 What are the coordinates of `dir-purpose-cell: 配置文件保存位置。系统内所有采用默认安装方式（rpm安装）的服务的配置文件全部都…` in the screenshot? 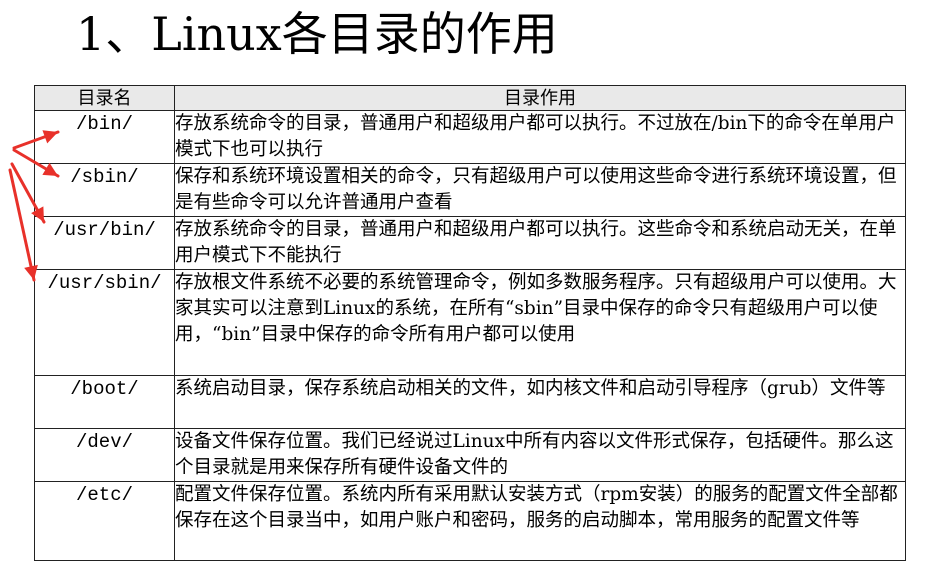 It's located at (540, 521).